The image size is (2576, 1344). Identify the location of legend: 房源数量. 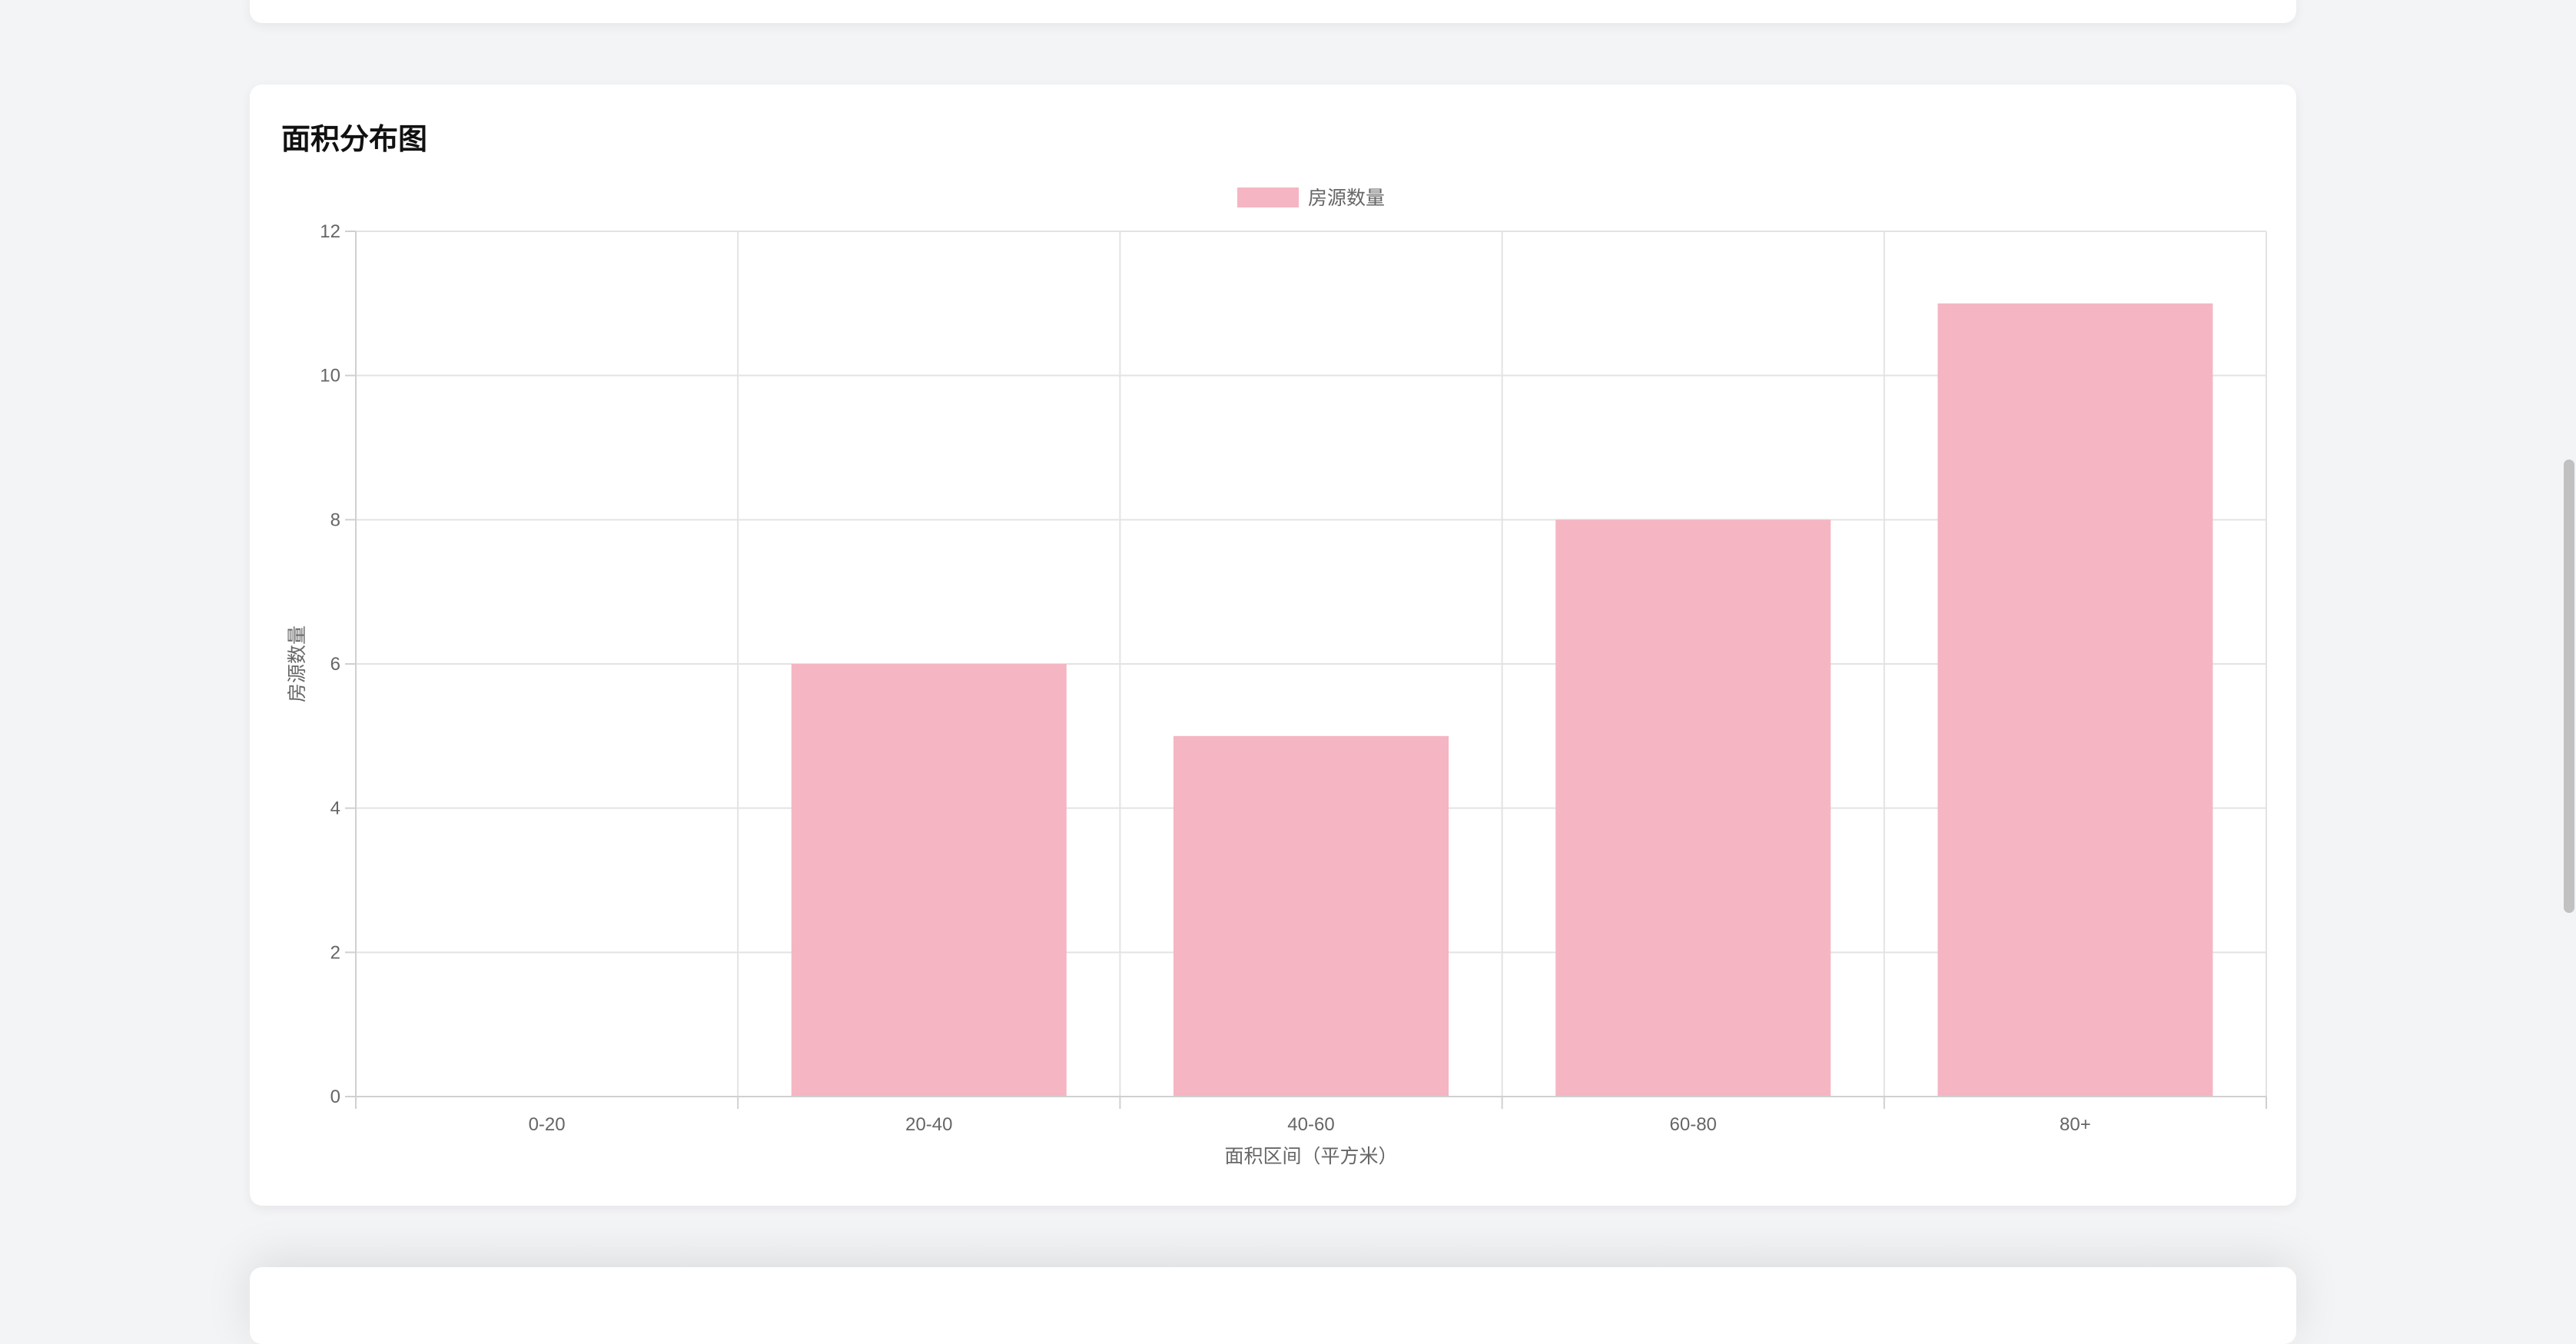
(1311, 198).